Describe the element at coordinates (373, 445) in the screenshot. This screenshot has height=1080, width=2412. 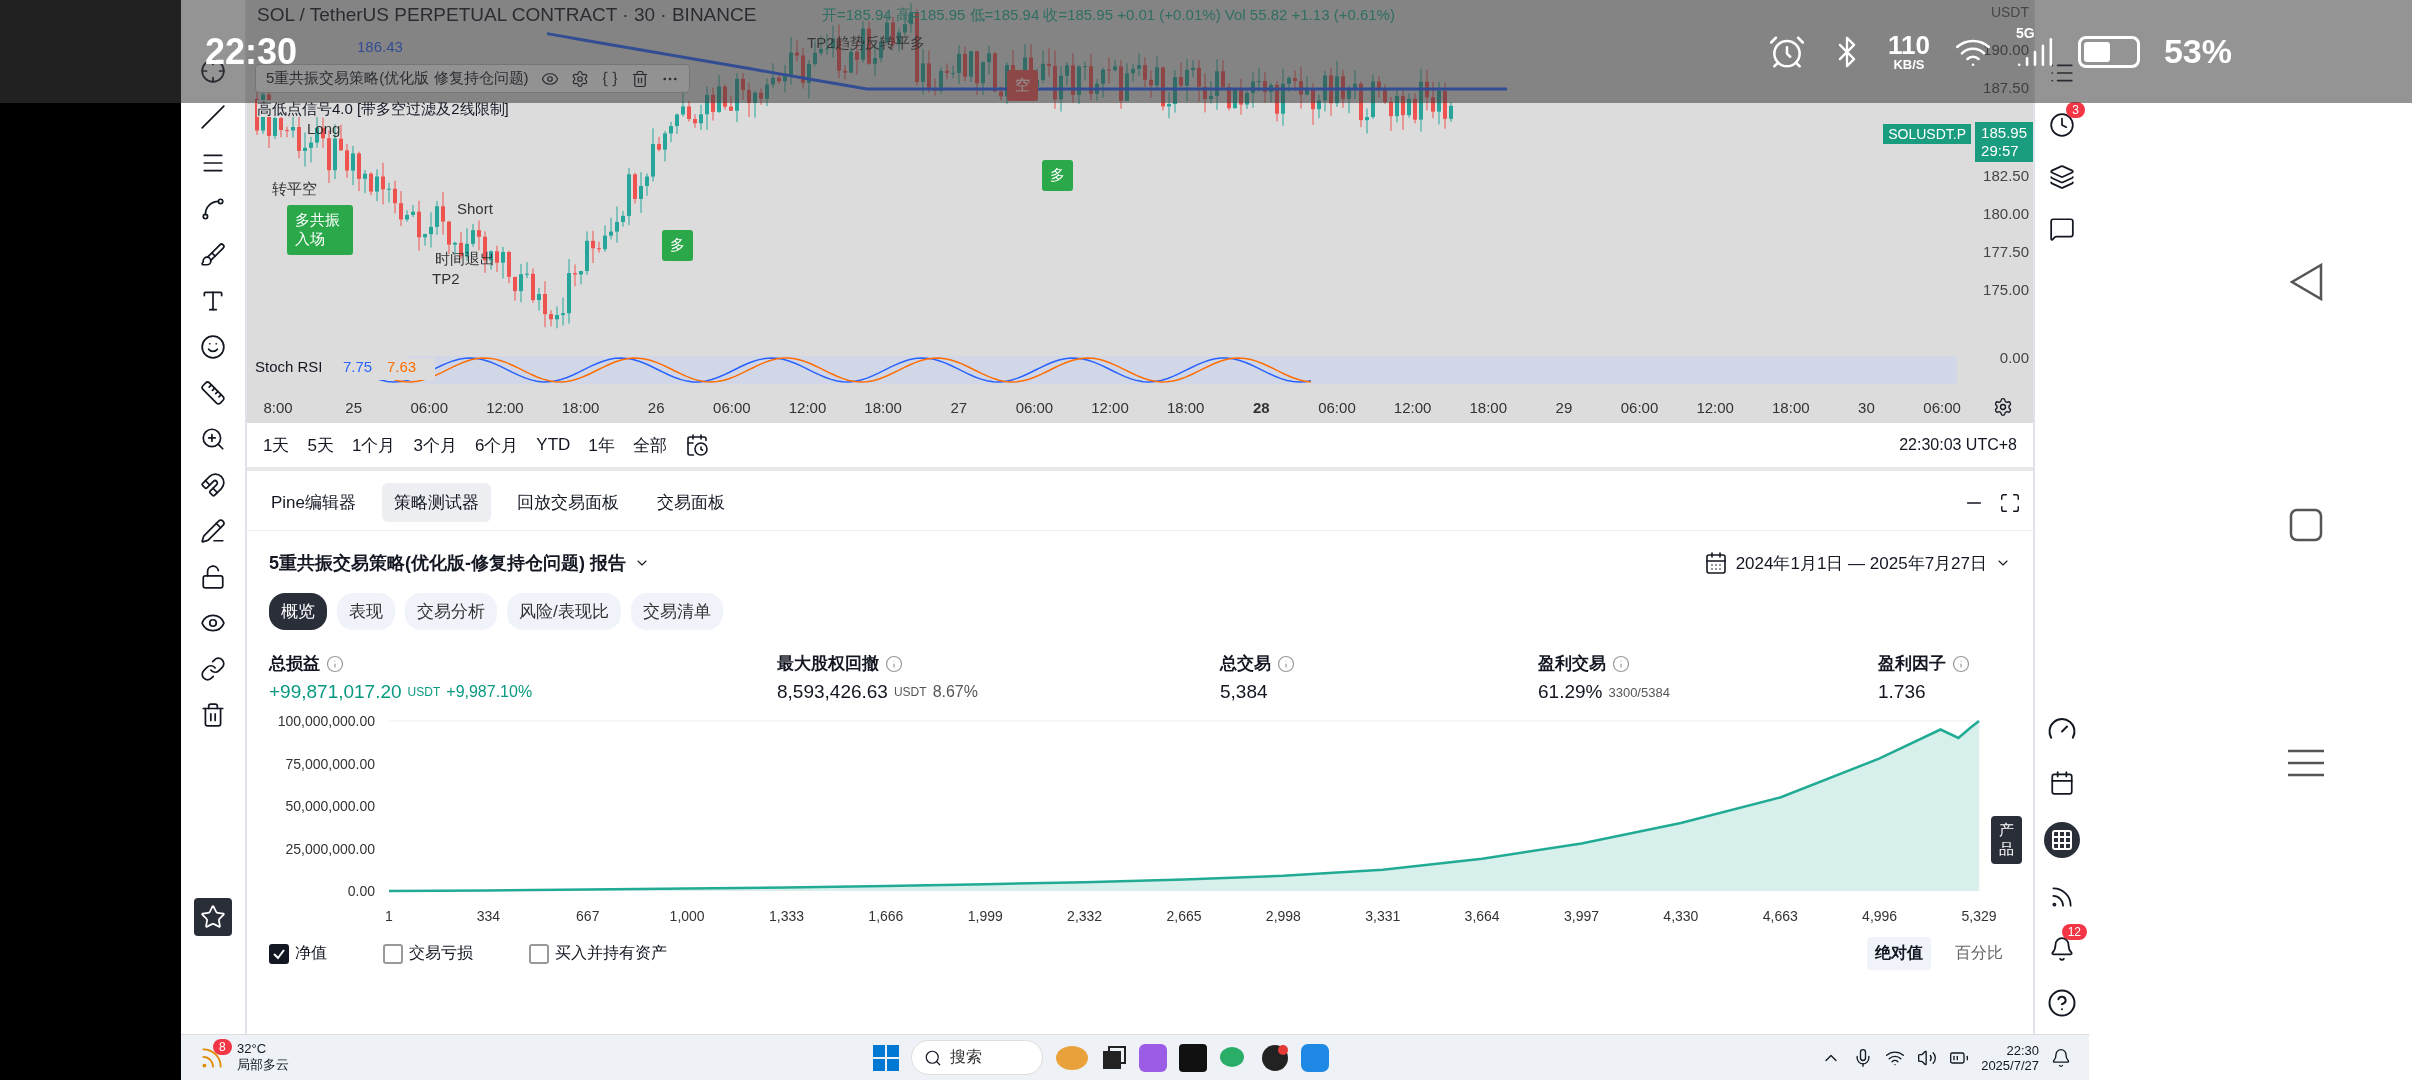
I see `range-button: 1个月` at that location.